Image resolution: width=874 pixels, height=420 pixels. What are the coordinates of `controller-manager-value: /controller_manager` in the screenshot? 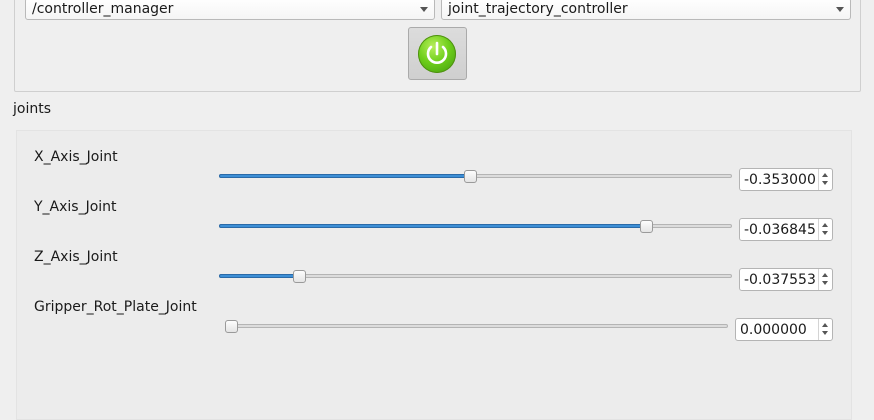 It's located at (103, 9).